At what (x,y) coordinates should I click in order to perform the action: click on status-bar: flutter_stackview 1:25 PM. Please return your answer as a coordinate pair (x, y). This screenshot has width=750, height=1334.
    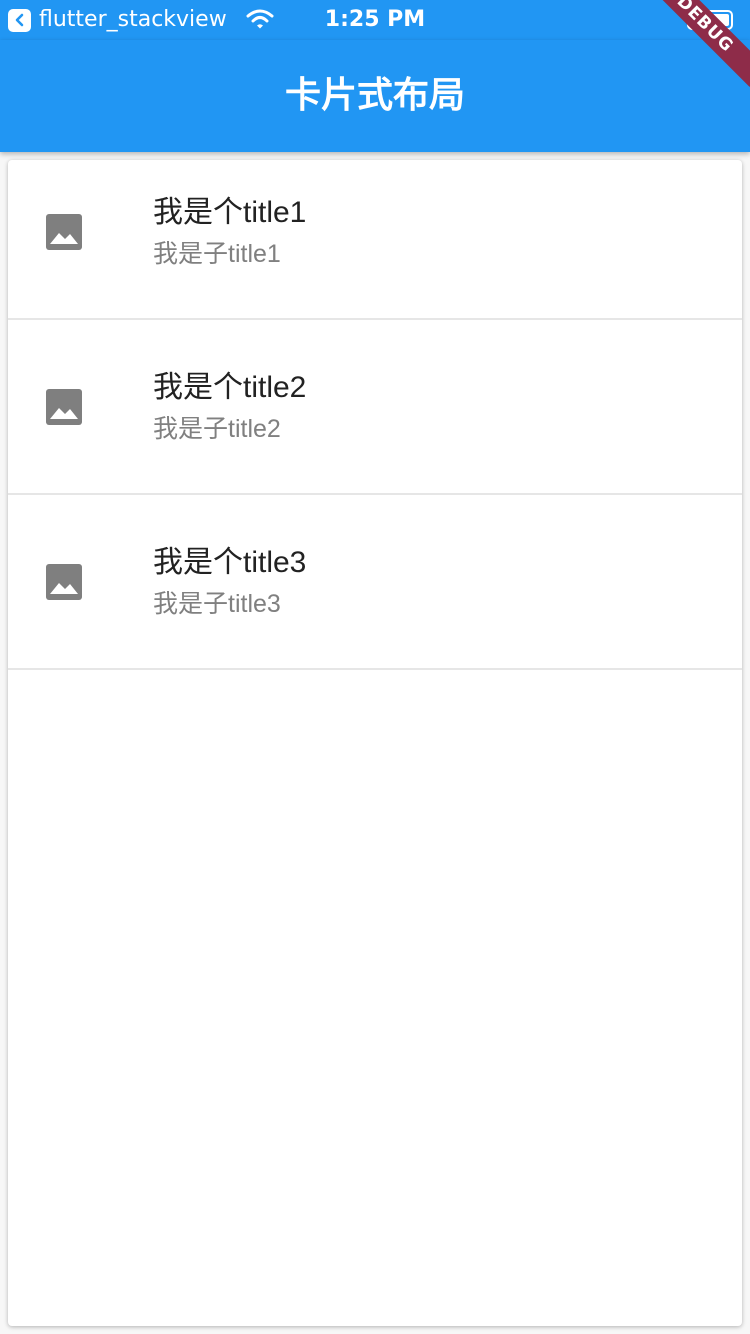
    Looking at the image, I should click on (375, 20).